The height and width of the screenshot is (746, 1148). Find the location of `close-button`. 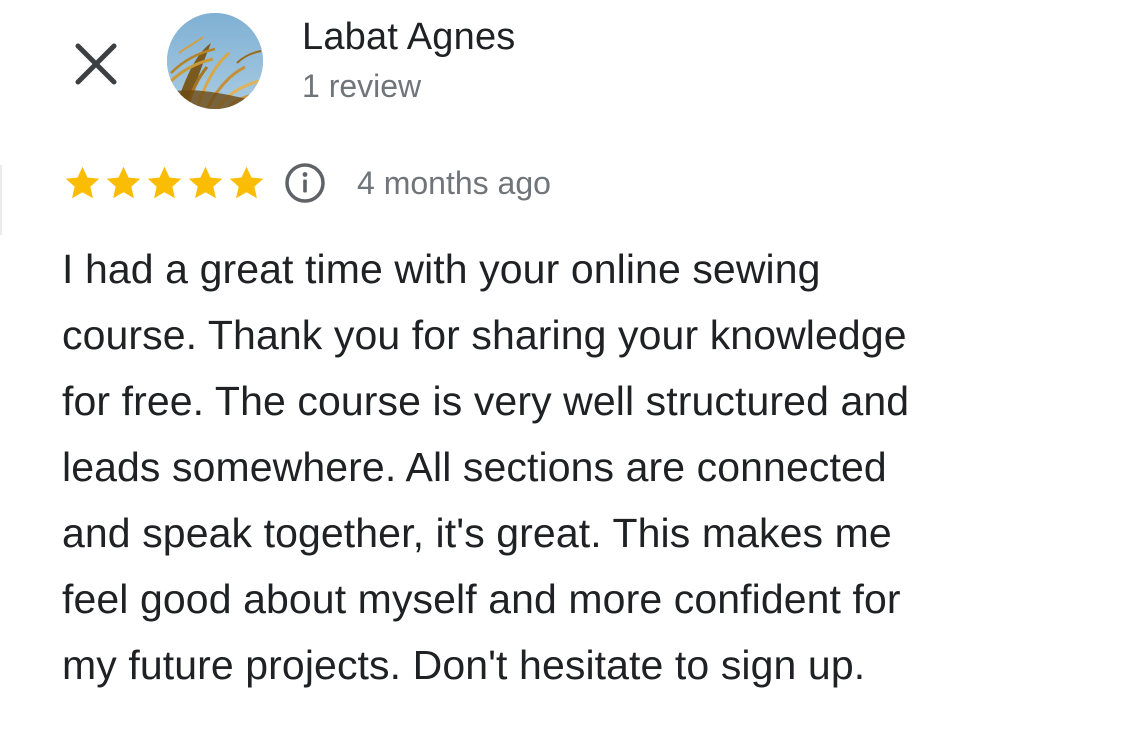

close-button is located at coordinates (96, 64).